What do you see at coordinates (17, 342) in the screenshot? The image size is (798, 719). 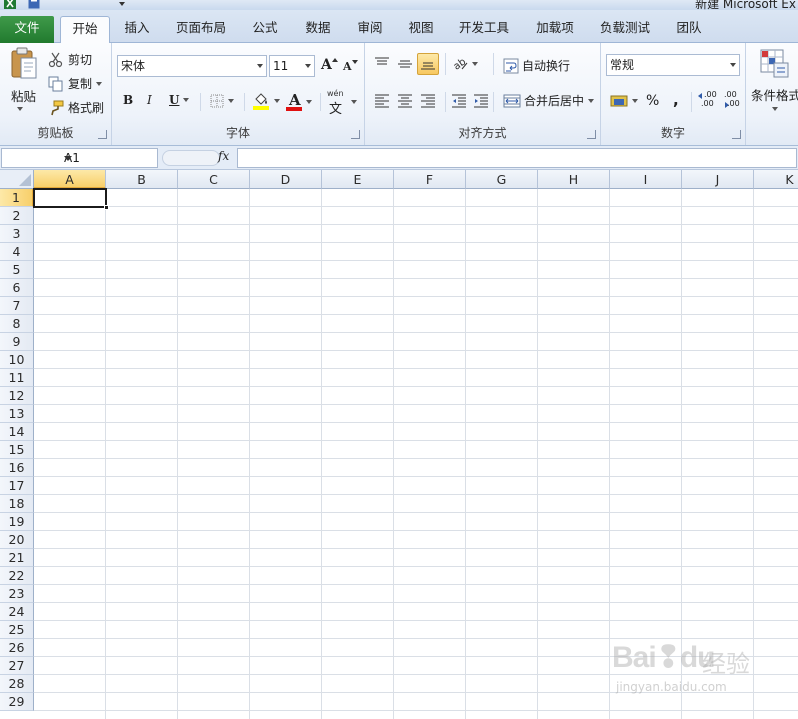 I see `row-header-9: 9` at bounding box center [17, 342].